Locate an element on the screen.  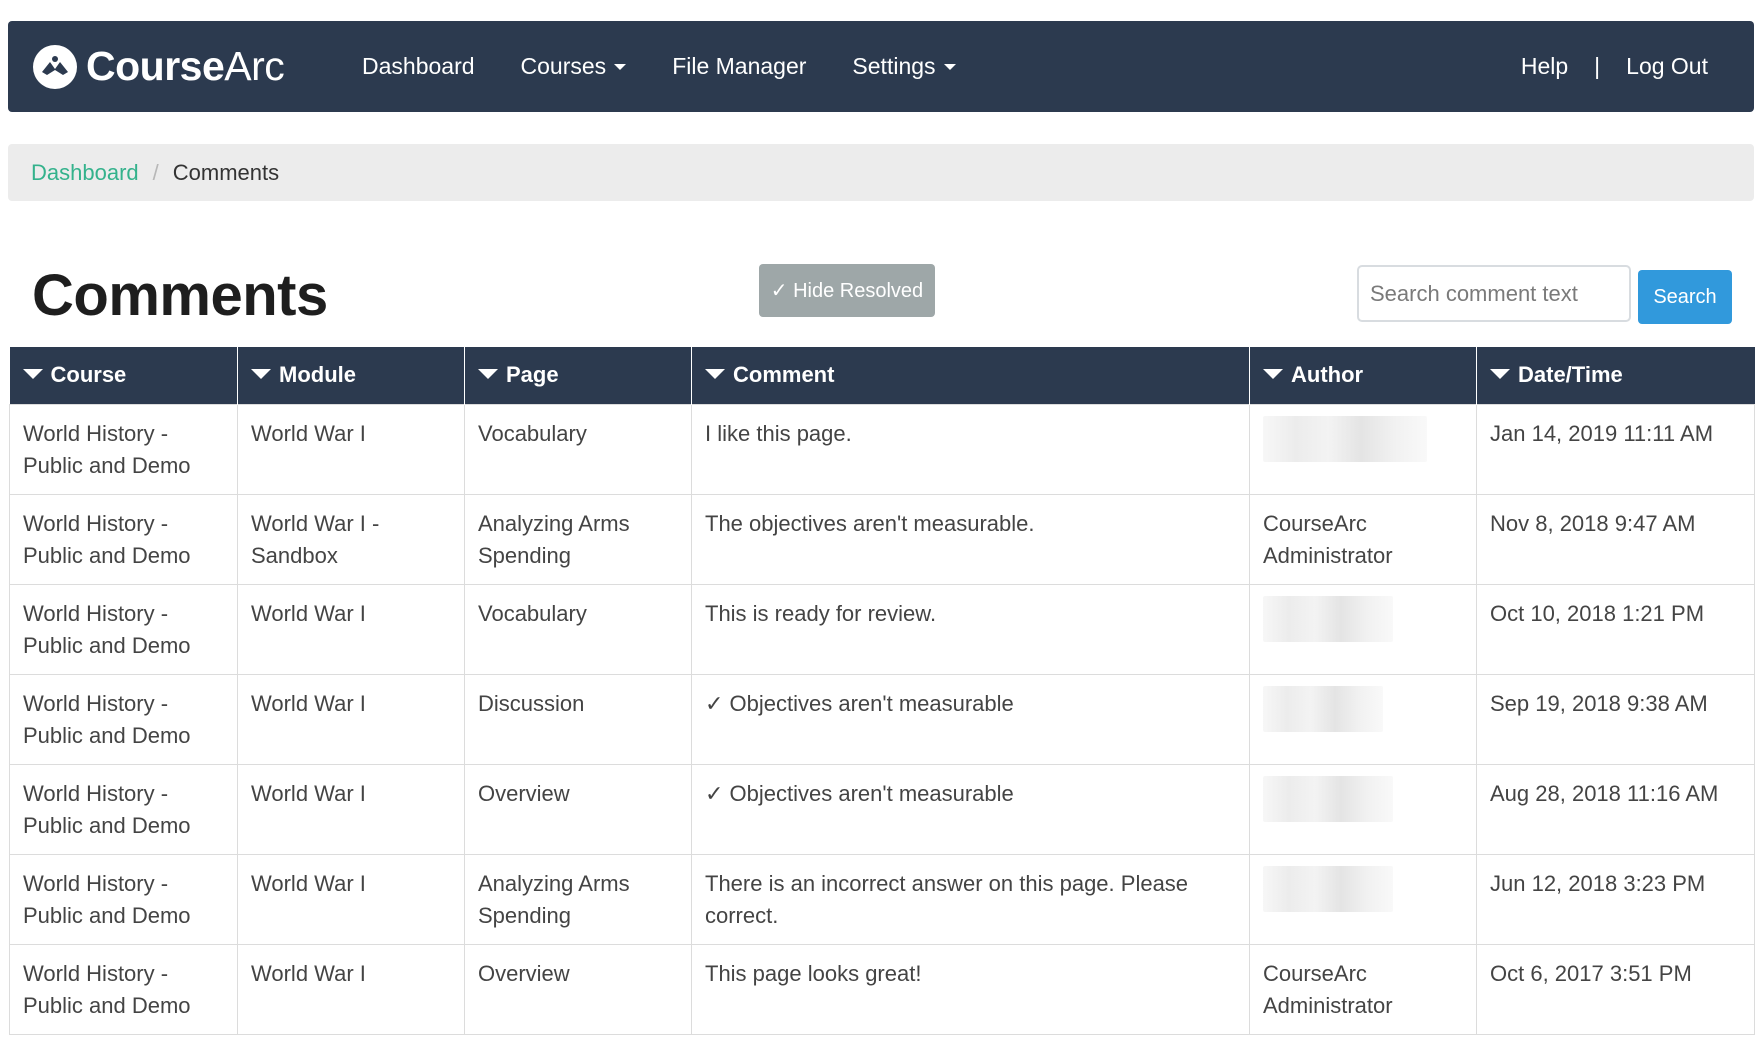
nav-settings-dropdown: Settings is located at coordinates (904, 66).